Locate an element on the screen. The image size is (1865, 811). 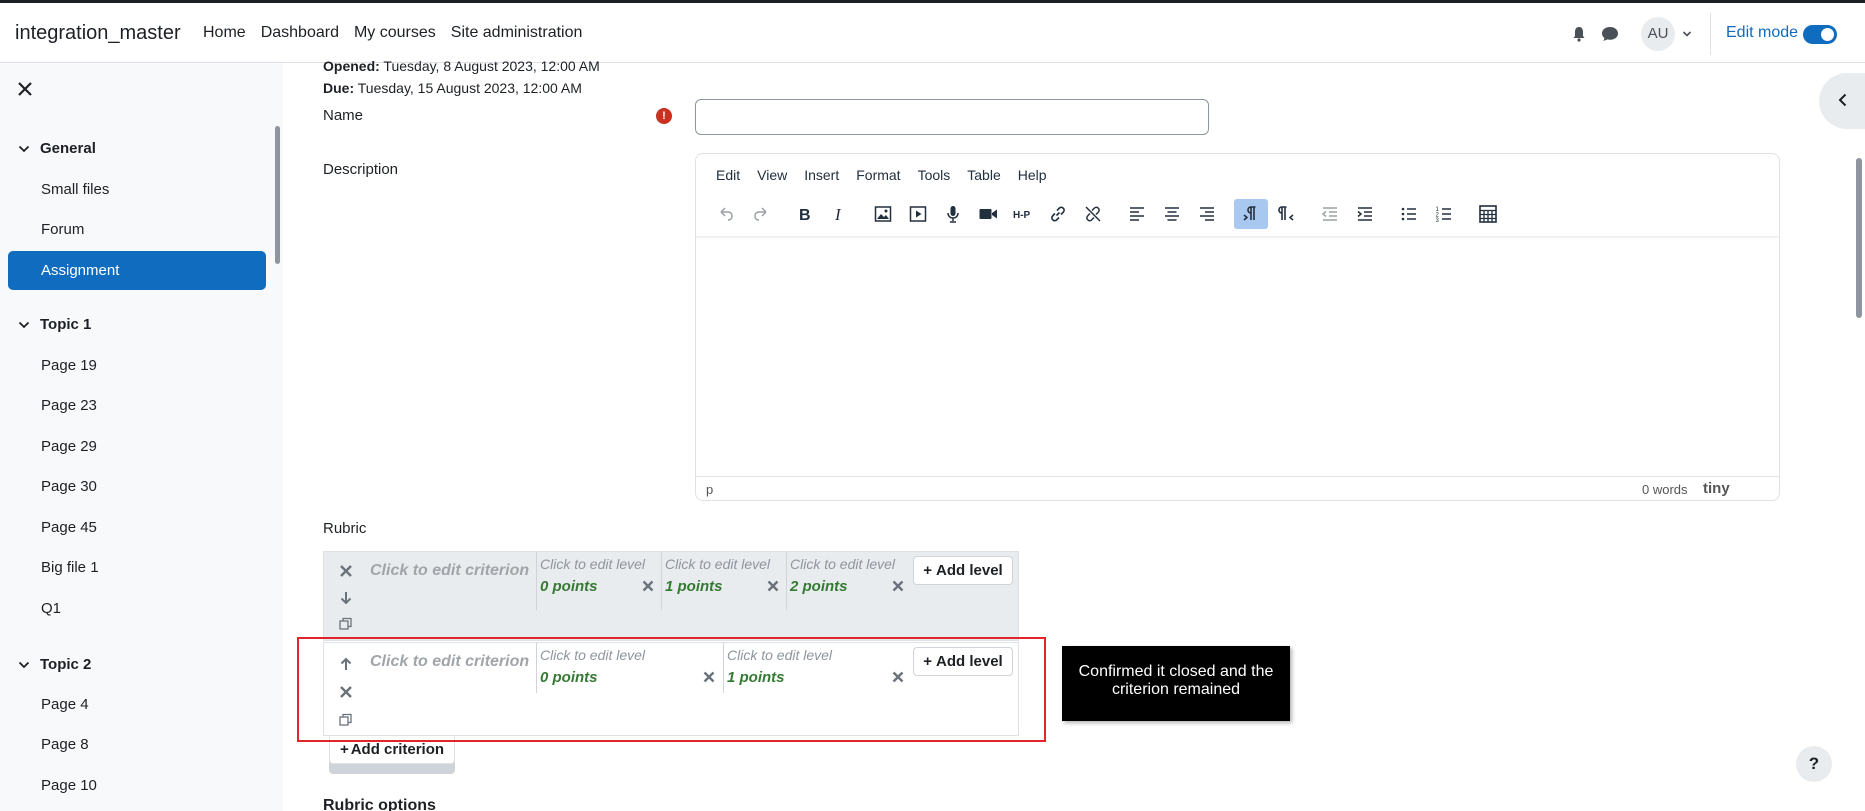
section-topic-2: Topic 2 is located at coordinates (54, 664).